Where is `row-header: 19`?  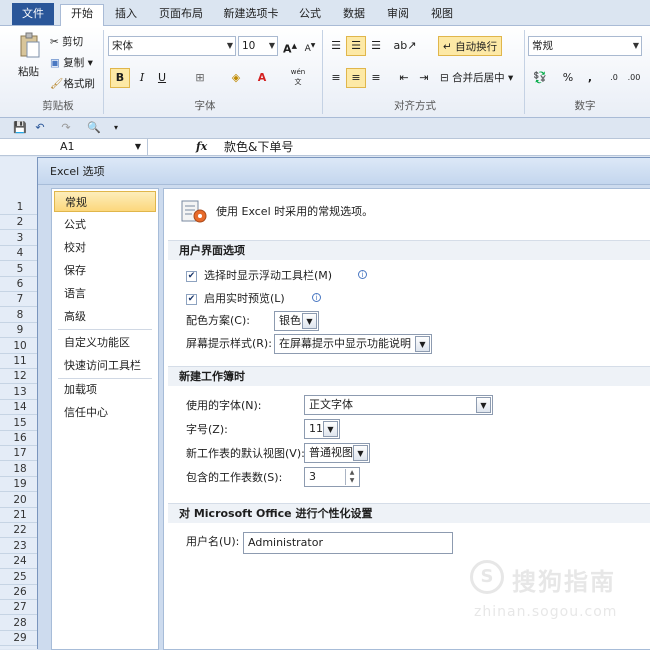 row-header: 19 is located at coordinates (20, 485).